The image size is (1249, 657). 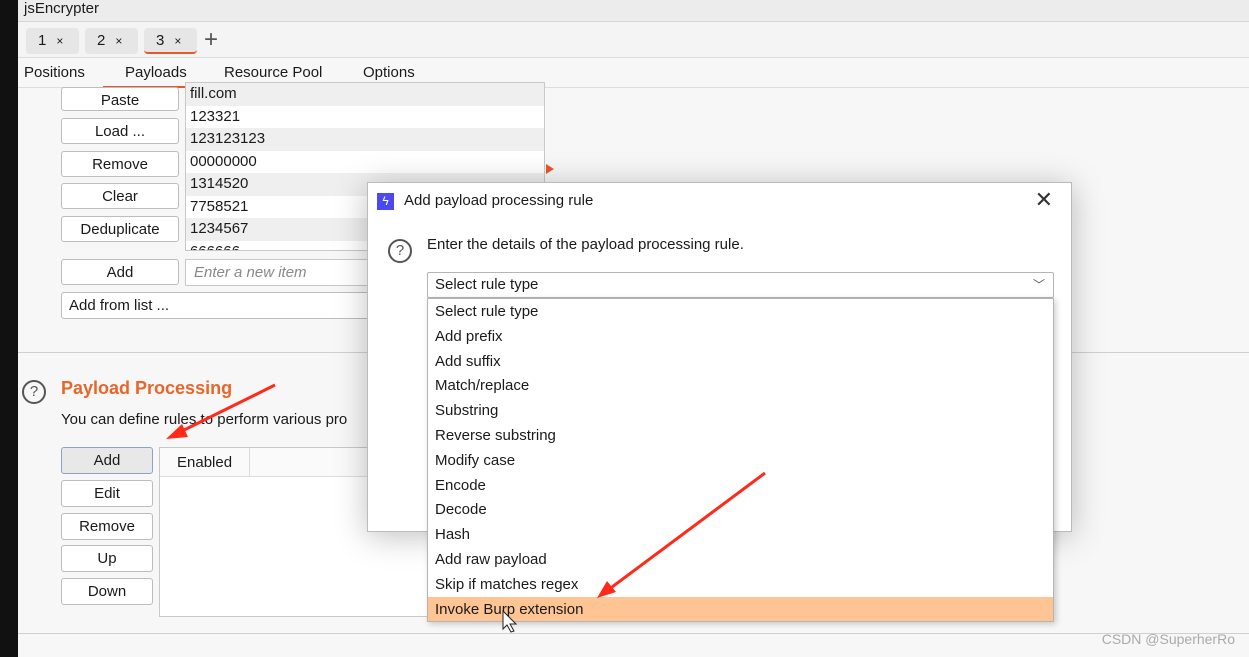 I want to click on rule-type-select: Select rule type ﹀, so click(x=740, y=285).